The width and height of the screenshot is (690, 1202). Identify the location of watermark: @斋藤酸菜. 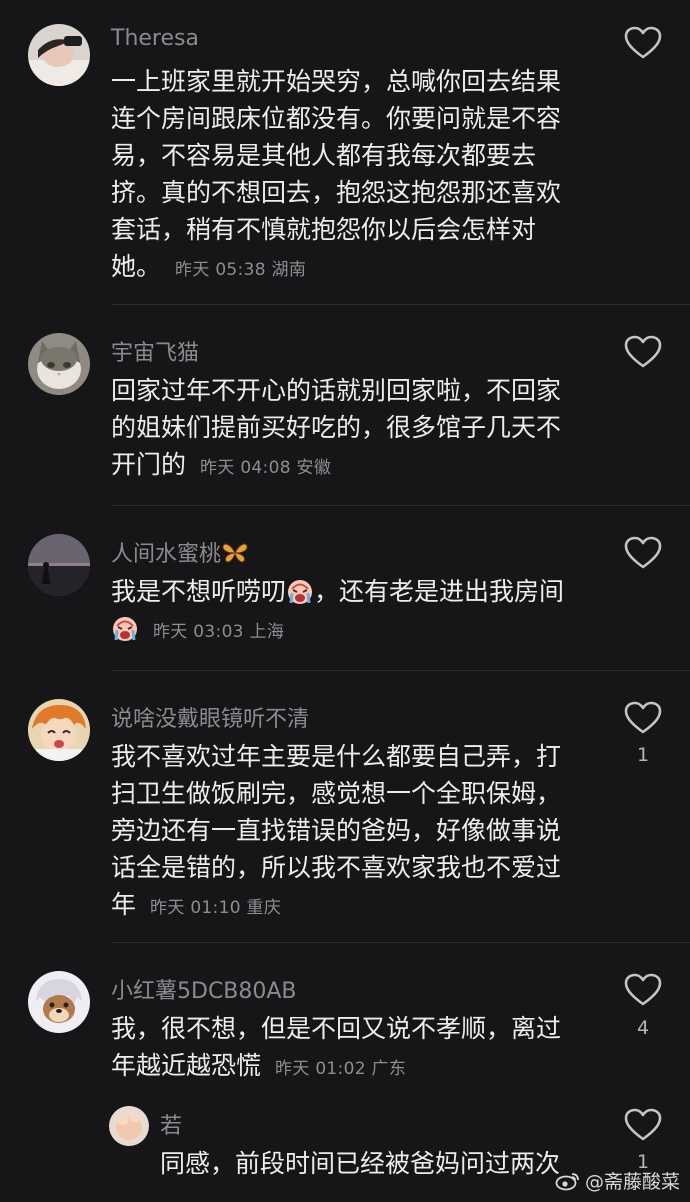
(617, 1180).